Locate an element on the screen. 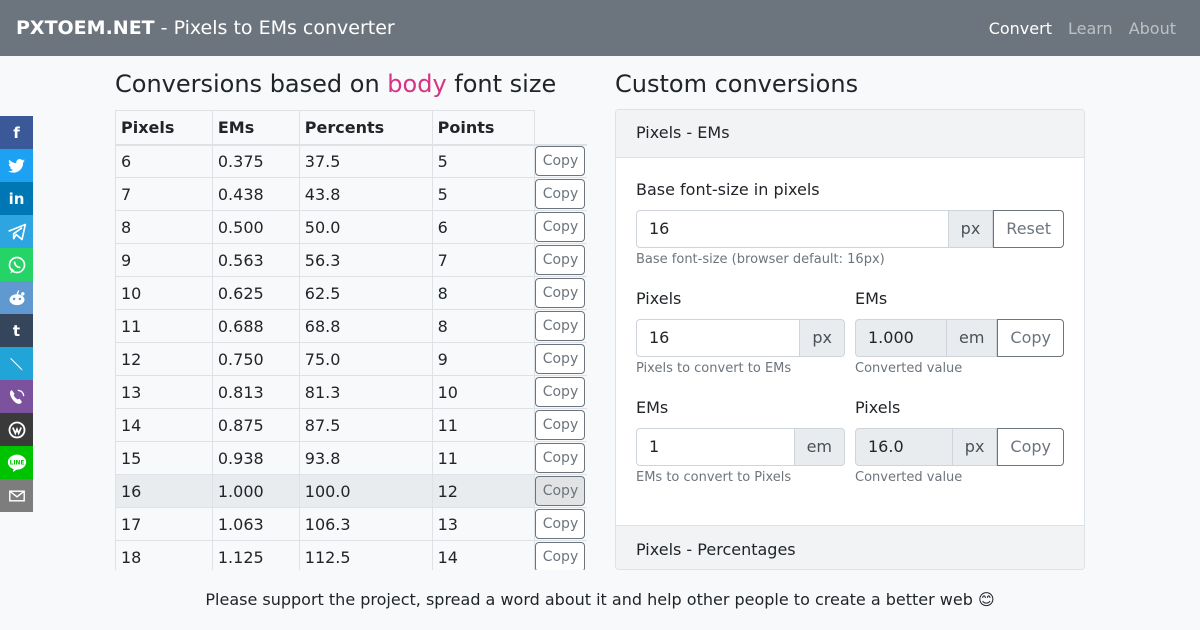  table-row: 14 0.875 87.5 11 Copy is located at coordinates (351, 425).